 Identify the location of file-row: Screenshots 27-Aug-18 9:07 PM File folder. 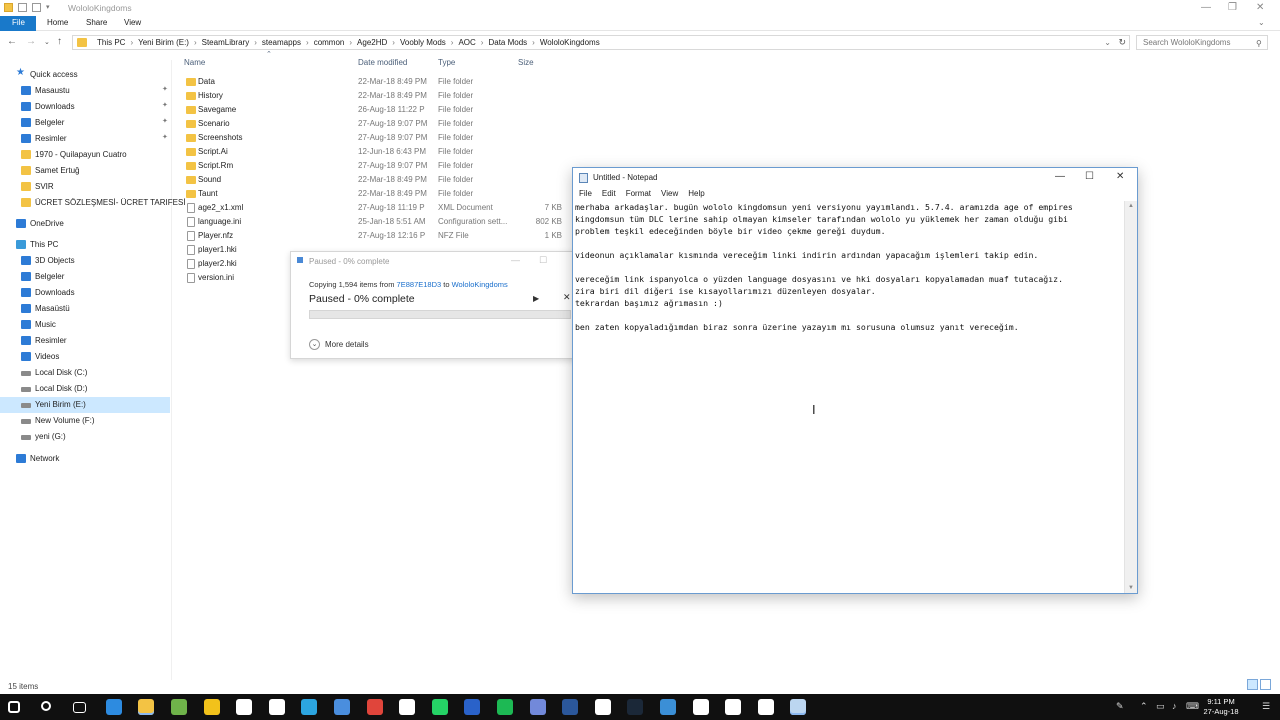
(380, 138).